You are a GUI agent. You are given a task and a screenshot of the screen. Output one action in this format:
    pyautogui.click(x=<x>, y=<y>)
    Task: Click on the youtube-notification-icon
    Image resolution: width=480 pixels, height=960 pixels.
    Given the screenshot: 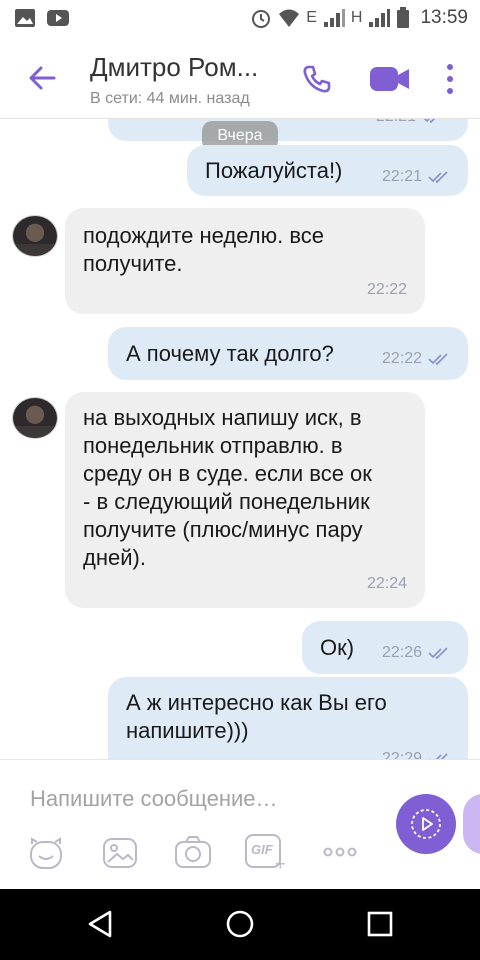 What is the action you would take?
    pyautogui.click(x=58, y=18)
    